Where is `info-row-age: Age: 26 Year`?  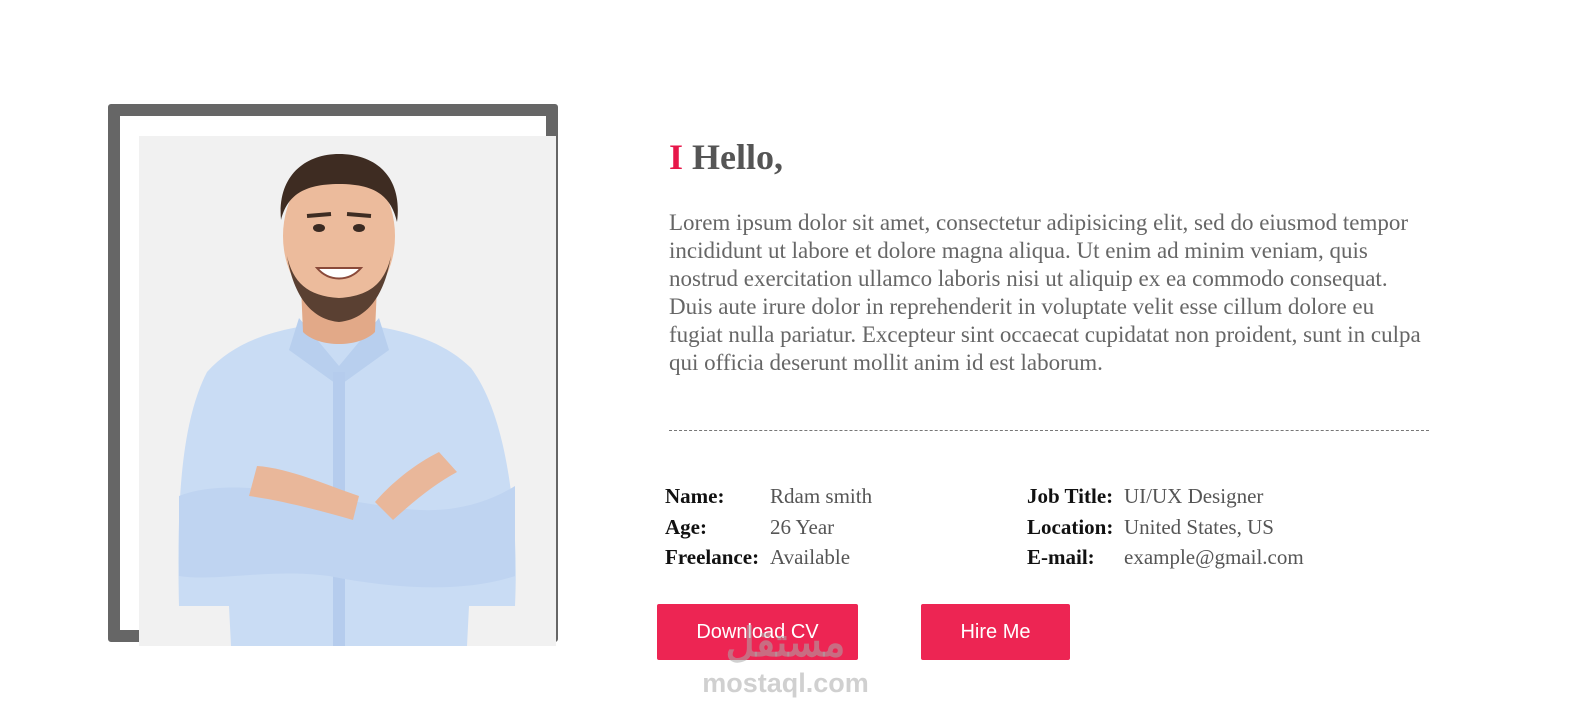 info-row-age: Age: 26 Year is located at coordinates (768, 527).